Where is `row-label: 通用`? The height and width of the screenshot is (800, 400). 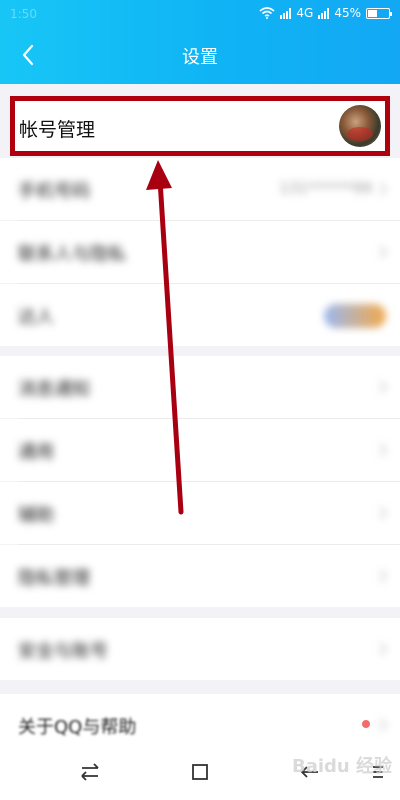 row-label: 通用 is located at coordinates (36, 452).